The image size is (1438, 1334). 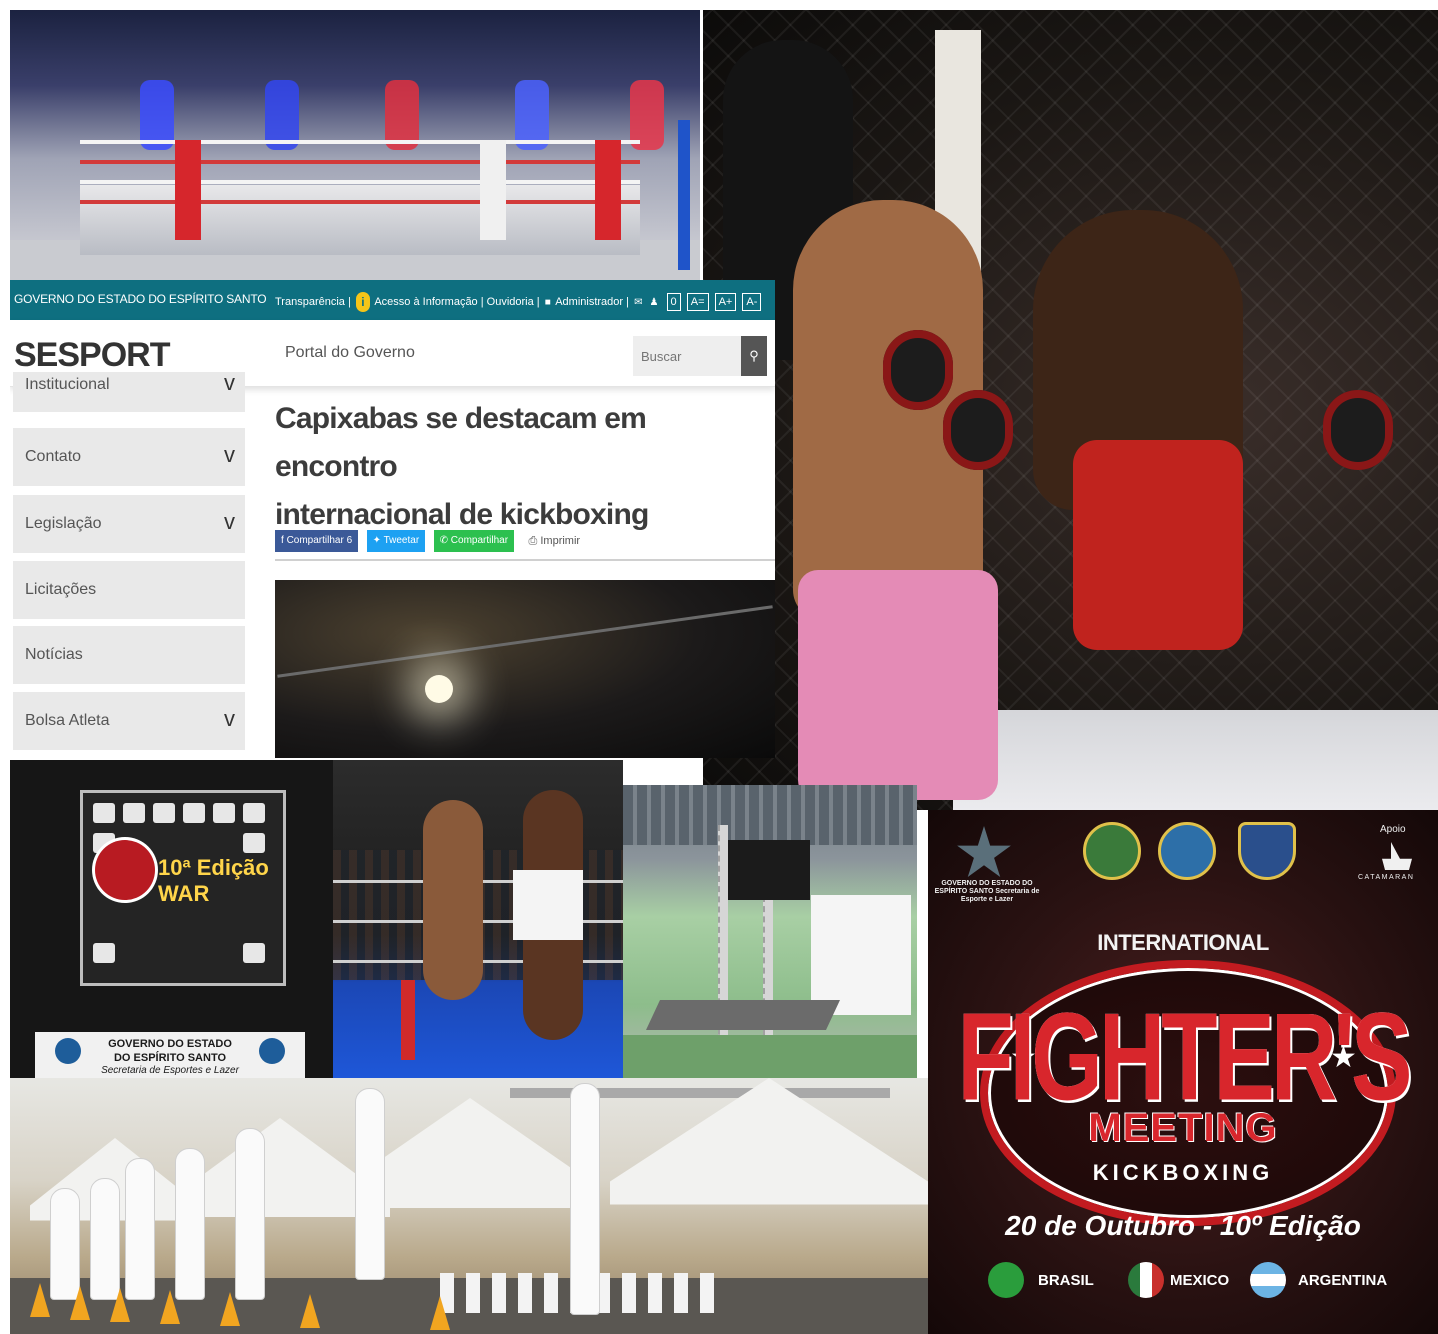 I want to click on mail-icon: ✉, so click(x=638, y=302).